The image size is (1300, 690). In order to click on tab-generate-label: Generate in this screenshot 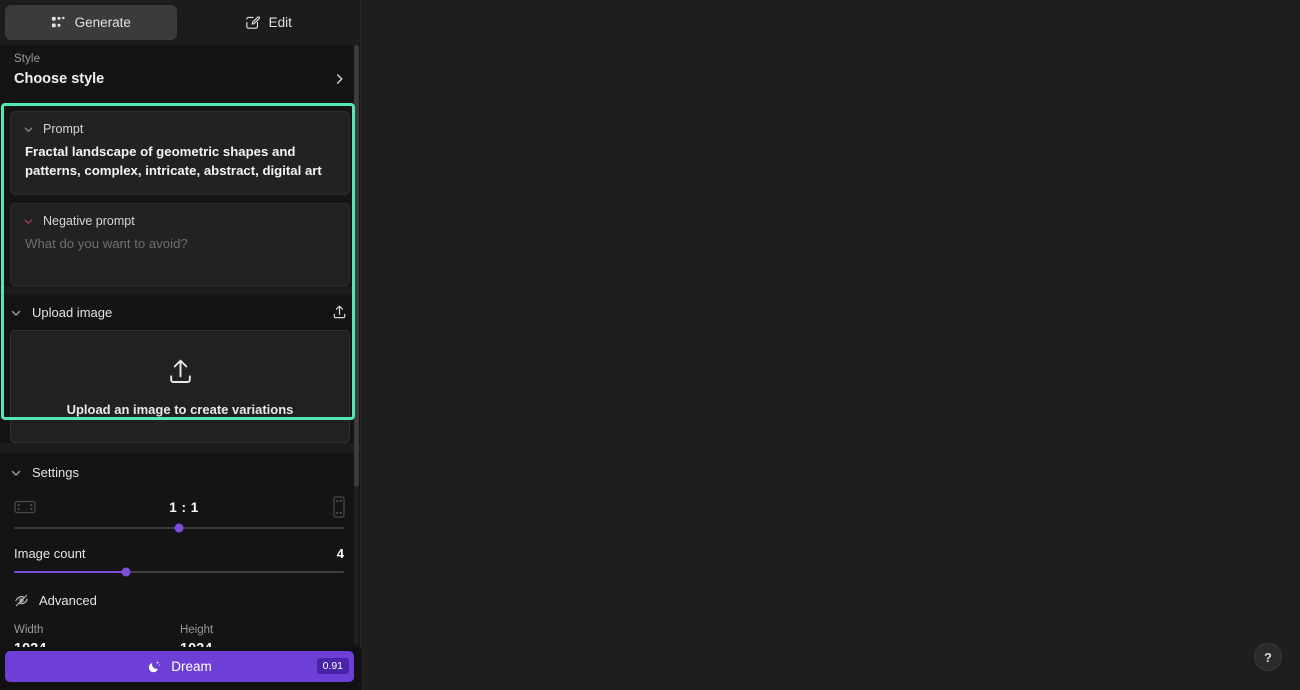, I will do `click(102, 22)`.